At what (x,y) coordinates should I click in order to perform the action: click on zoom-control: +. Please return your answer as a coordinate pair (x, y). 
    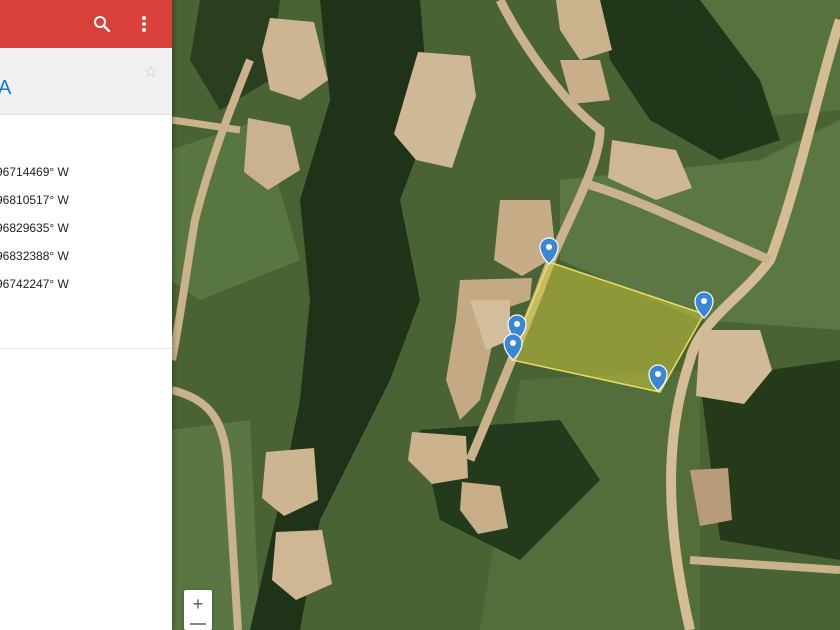
    Looking at the image, I should click on (198, 610).